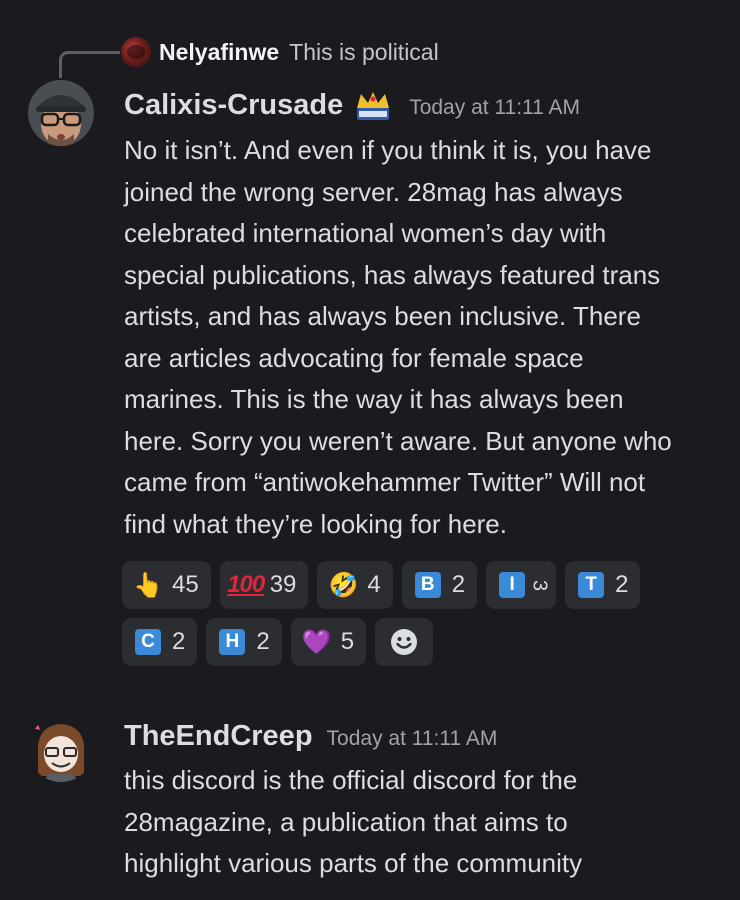  I want to click on reaction-count: 39, so click(283, 584).